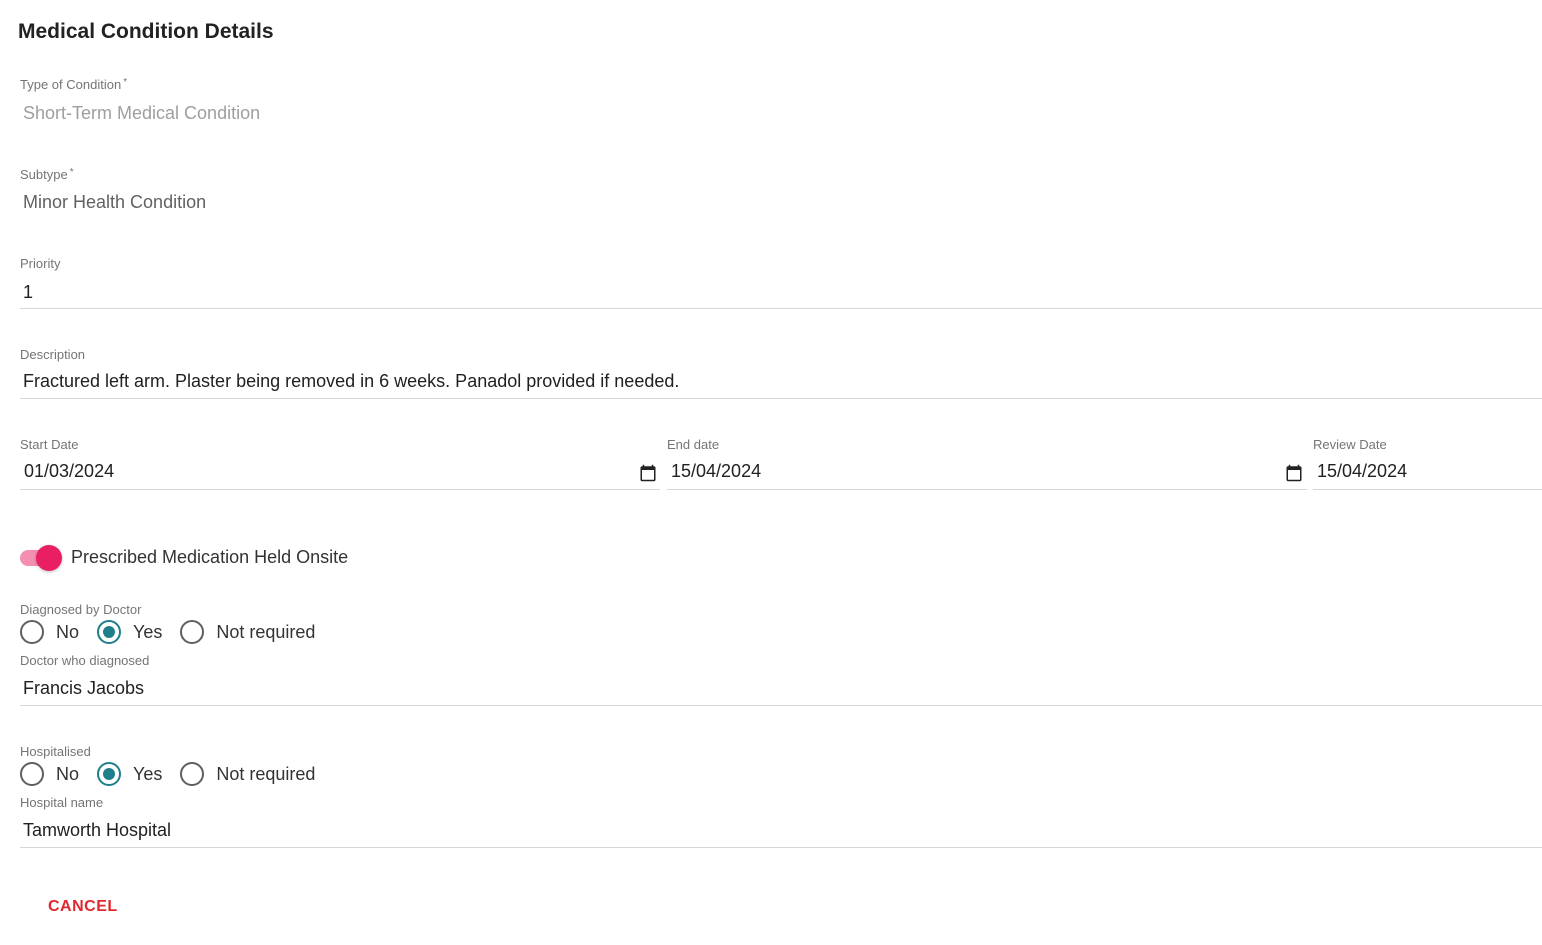 This screenshot has width=1542, height=945. What do you see at coordinates (781, 398) in the screenshot?
I see `description-underline` at bounding box center [781, 398].